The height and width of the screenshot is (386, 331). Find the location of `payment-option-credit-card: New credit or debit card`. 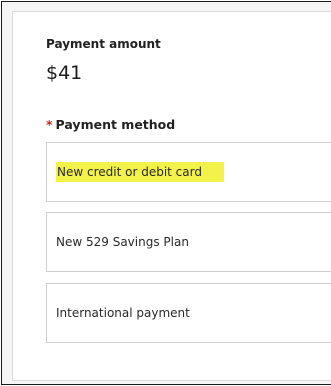

payment-option-credit-card: New credit or debit card is located at coordinates (188, 172).